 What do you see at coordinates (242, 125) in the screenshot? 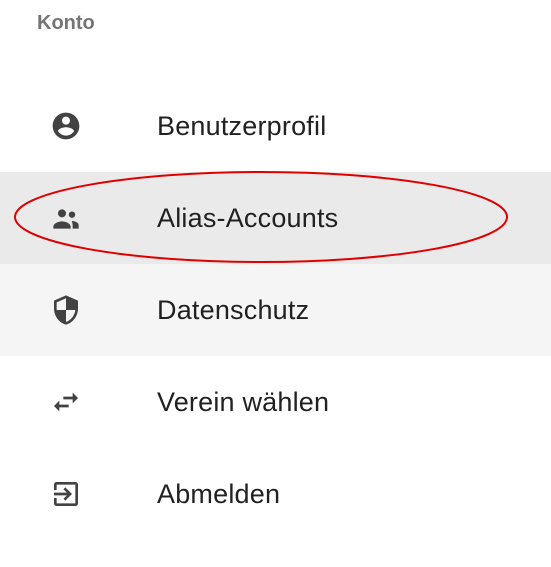
I see `menu-item-label: Benutzerprofil` at bounding box center [242, 125].